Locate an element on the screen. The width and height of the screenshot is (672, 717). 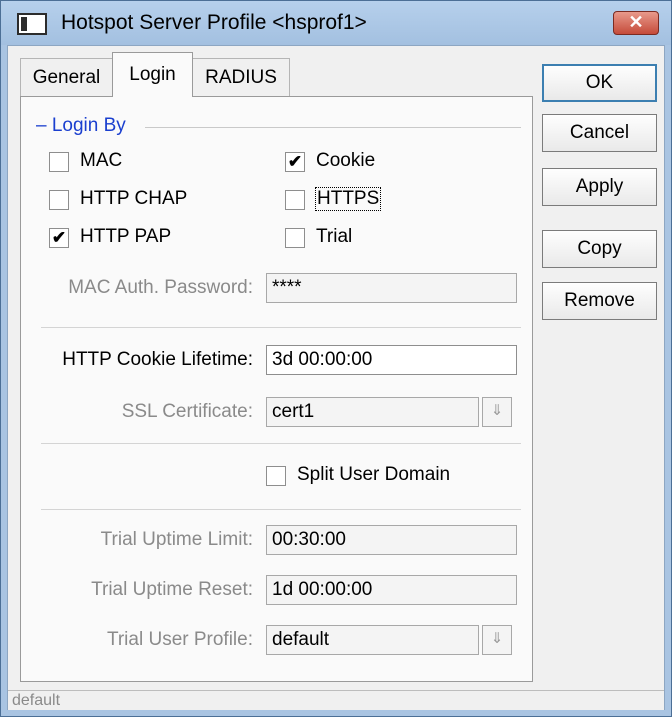
http-cookie-lifetime-row: HTTP Cookie Lifetime: is located at coordinates (137, 360).